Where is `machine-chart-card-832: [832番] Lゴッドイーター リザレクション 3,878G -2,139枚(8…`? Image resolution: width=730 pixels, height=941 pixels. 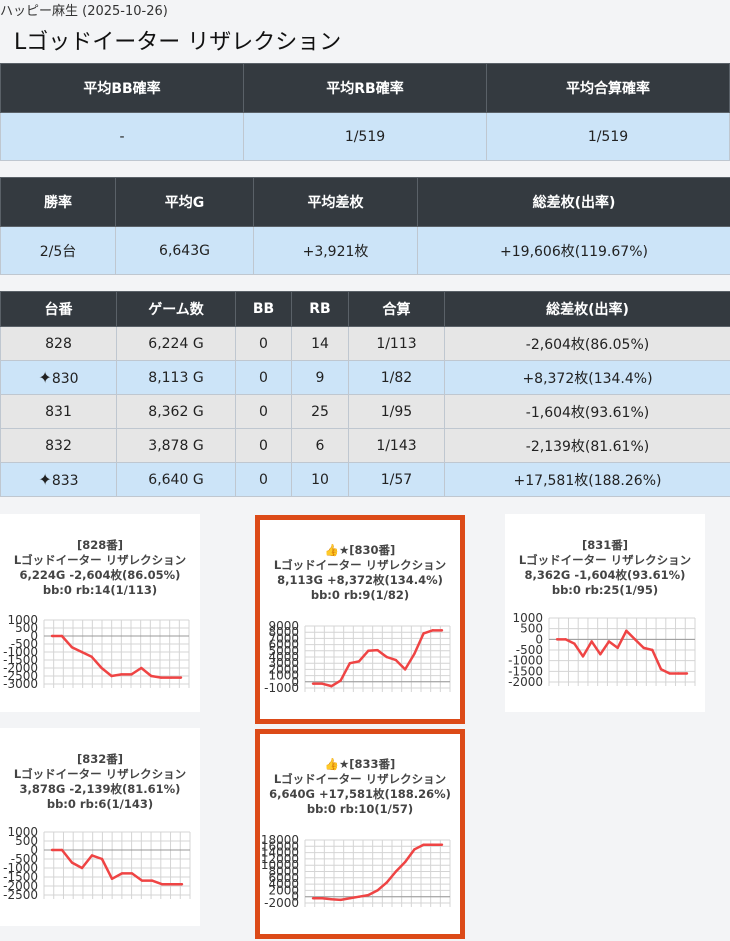
machine-chart-card-832: [832番] Lゴッドイーター リザレクション 3,878G -2,139枚(8… is located at coordinates (100, 827).